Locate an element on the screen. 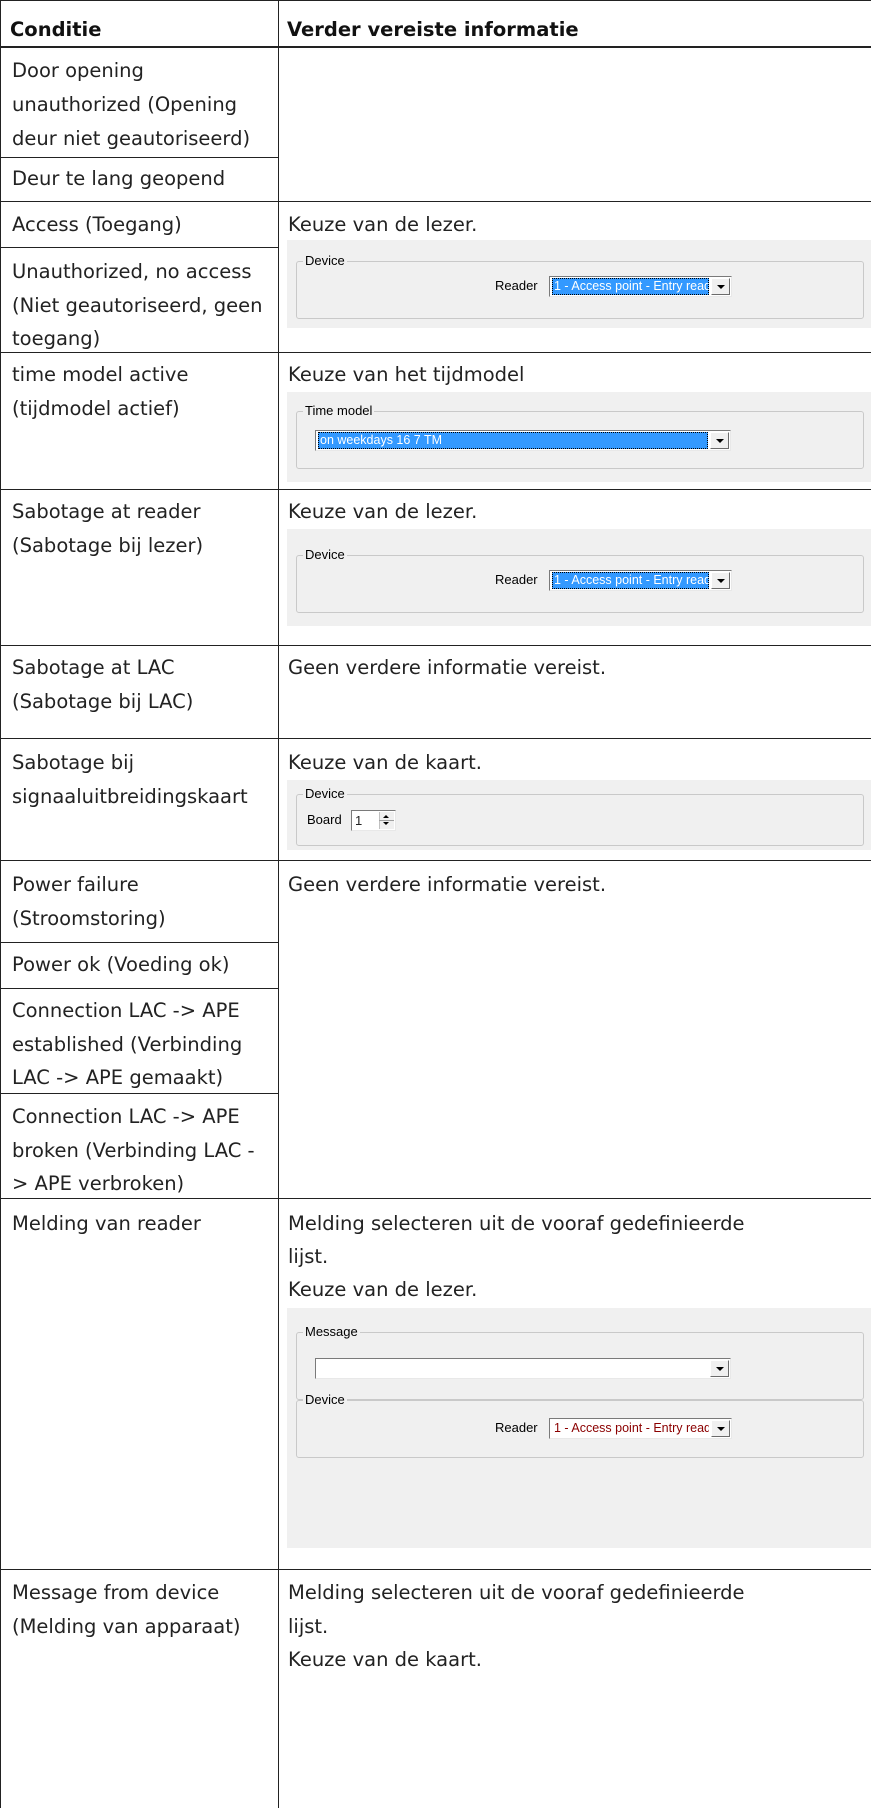  condition-text: Unauthorized, no access is located at coordinates (132, 271).